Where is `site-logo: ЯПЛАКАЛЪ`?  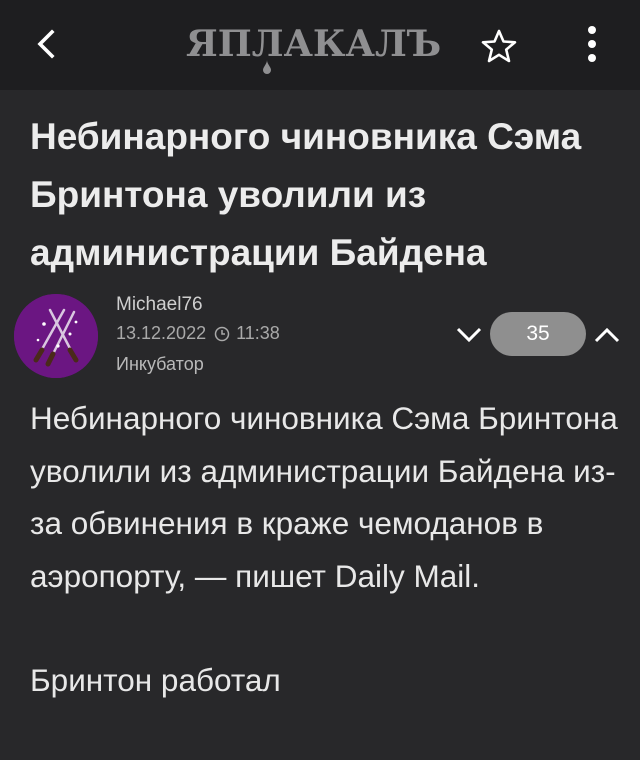 site-logo: ЯПЛАКАЛЪ is located at coordinates (313, 44).